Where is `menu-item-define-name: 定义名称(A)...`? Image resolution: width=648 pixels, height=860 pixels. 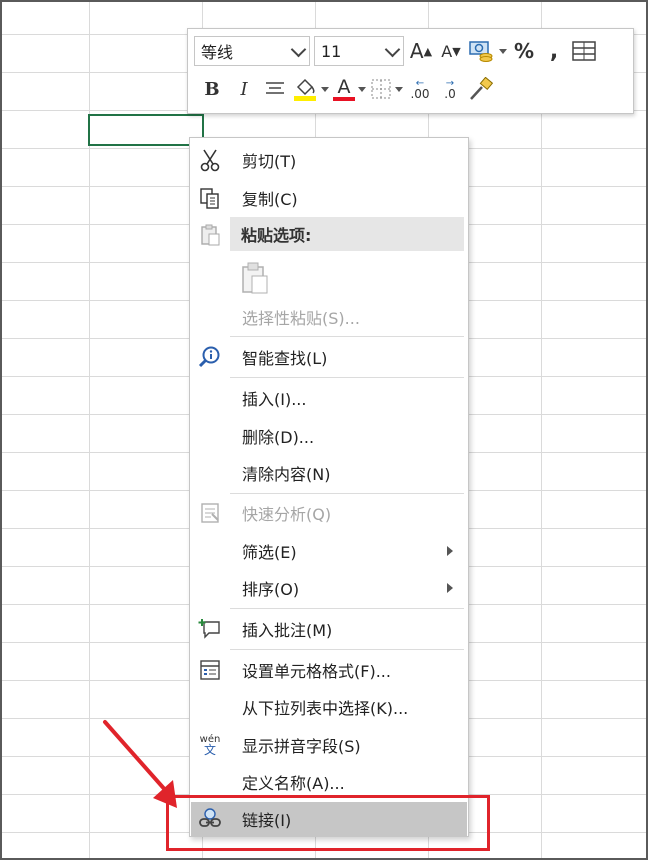 menu-item-define-name: 定义名称(A)... is located at coordinates (329, 782).